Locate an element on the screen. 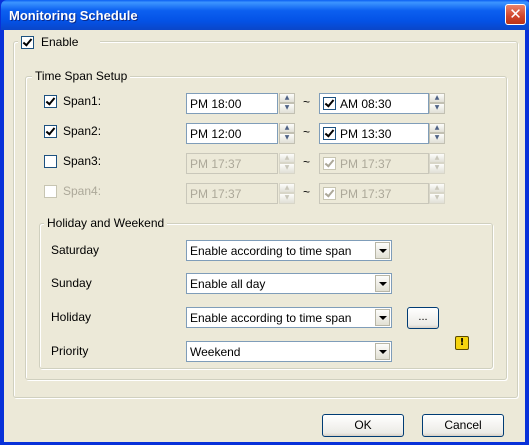 This screenshot has width=529, height=445. holiday-select: Enable according to time span is located at coordinates (289, 317).